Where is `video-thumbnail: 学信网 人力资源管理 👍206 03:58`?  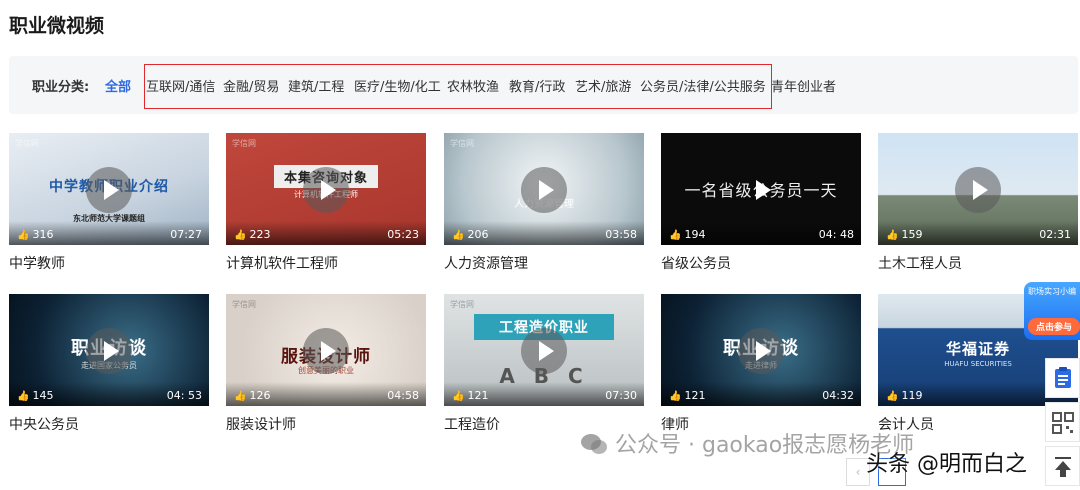 video-thumbnail: 学信网 人力资源管理 👍206 03:58 is located at coordinates (544, 189).